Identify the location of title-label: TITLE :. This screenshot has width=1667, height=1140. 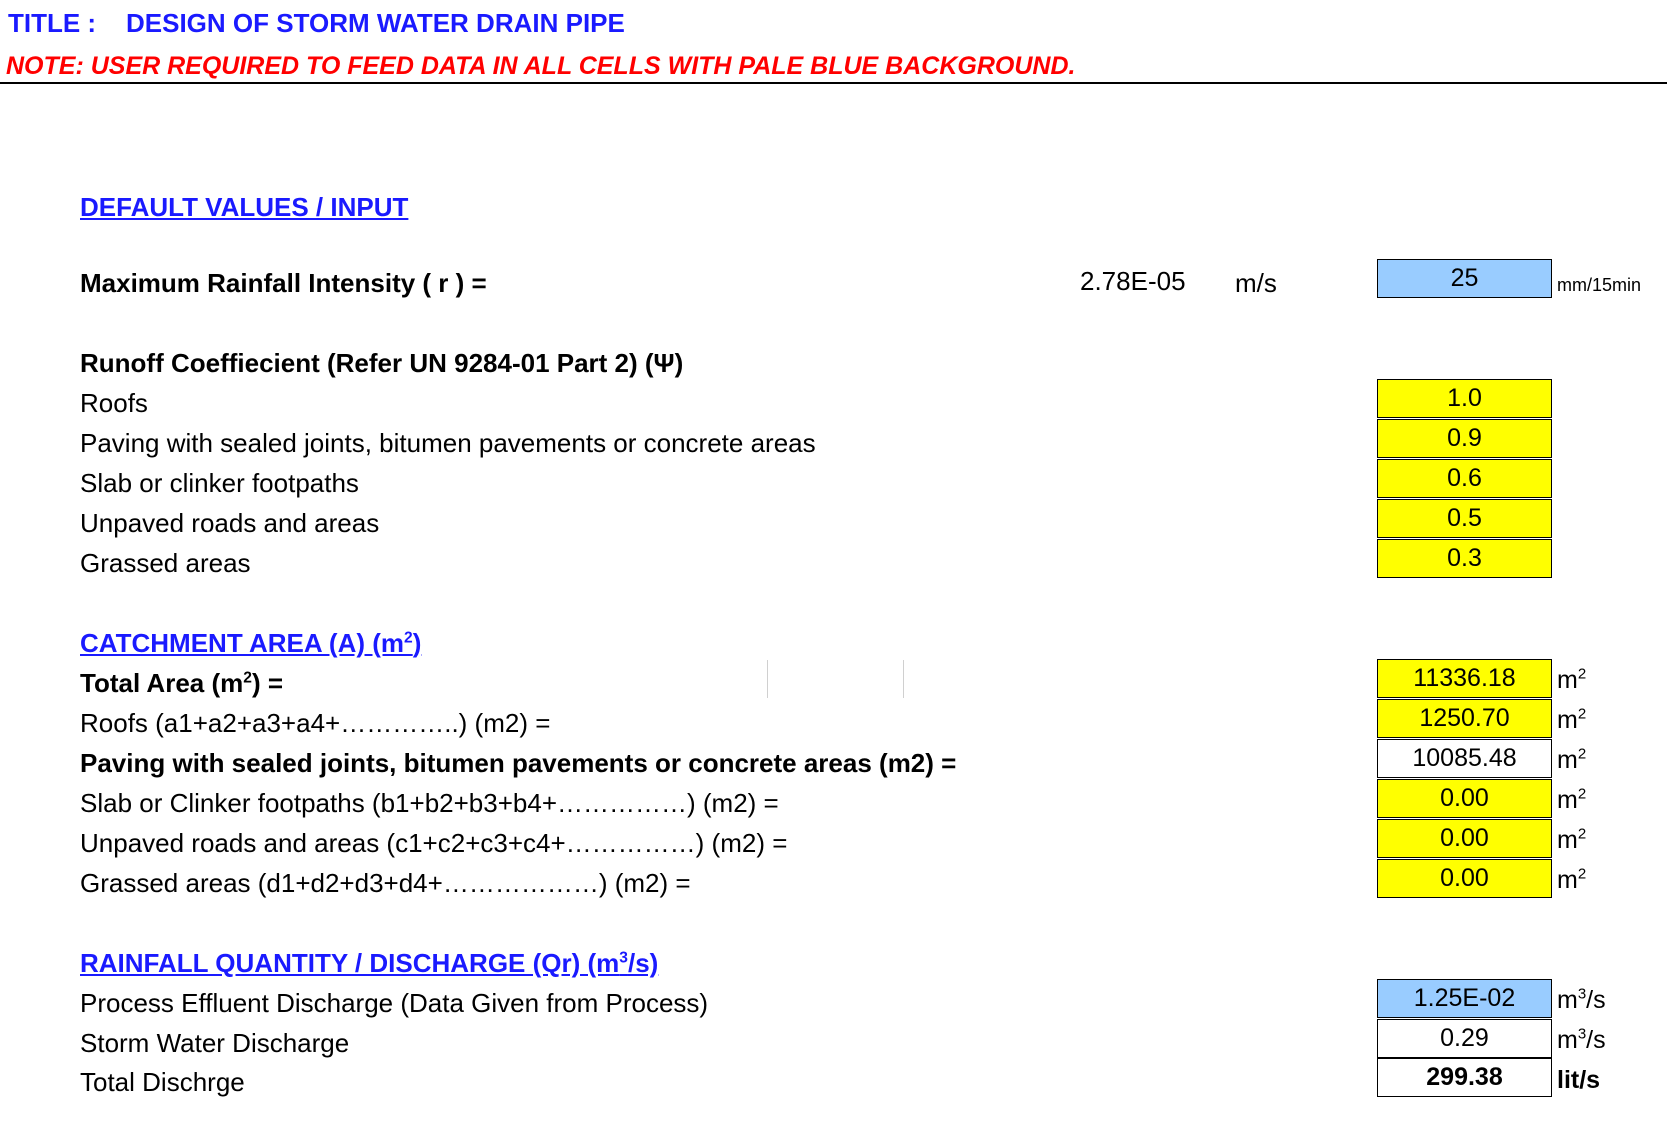
(52, 23).